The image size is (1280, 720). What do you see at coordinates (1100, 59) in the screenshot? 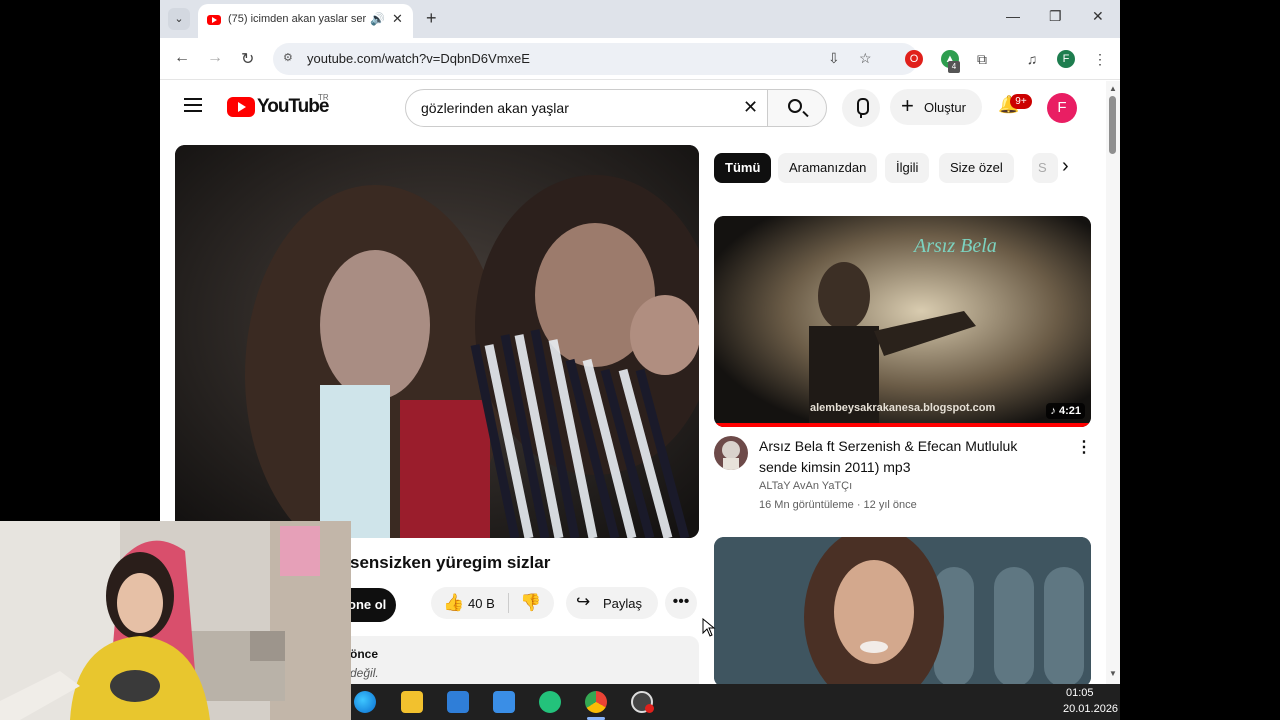
I see `menu-kebab-icon: ⋮` at bounding box center [1100, 59].